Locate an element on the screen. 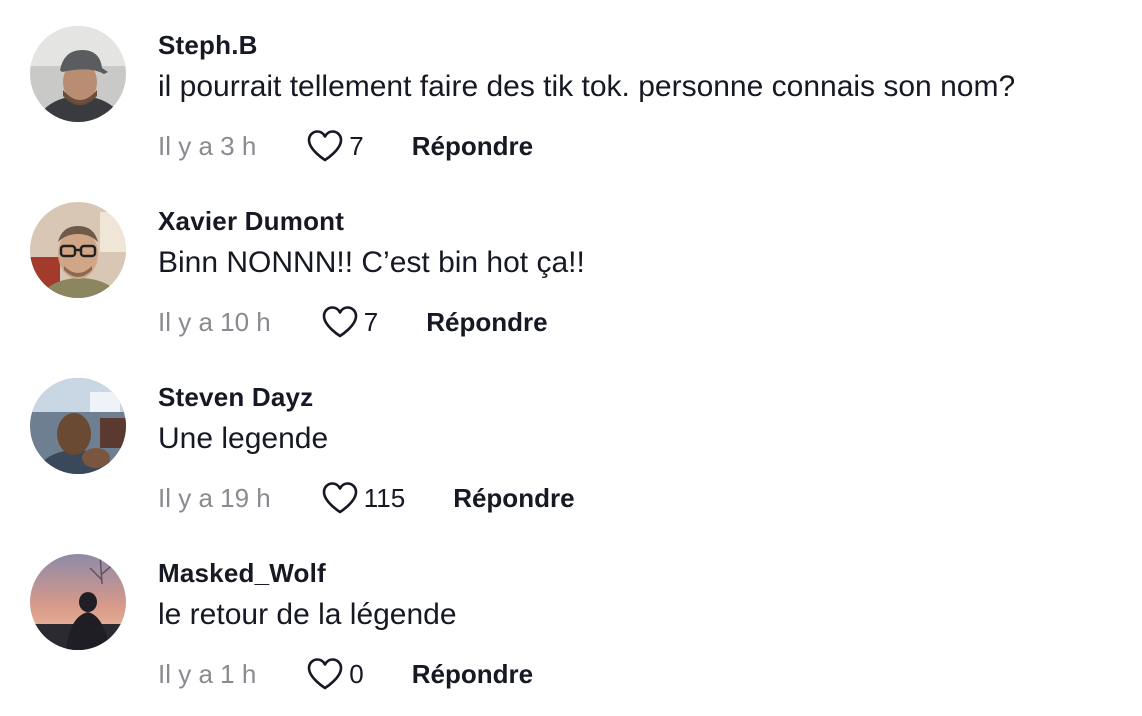 The height and width of the screenshot is (716, 1142). avatar-photo-silhouette-sunset is located at coordinates (78, 602).